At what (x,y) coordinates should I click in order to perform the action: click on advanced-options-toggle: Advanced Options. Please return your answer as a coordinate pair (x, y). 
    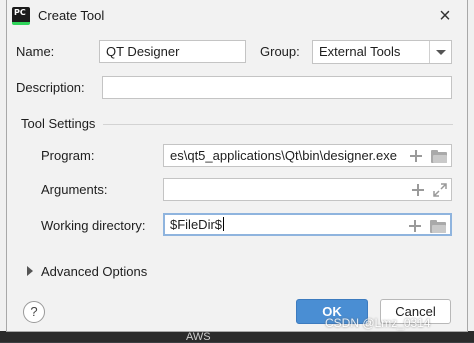
    Looking at the image, I should click on (94, 271).